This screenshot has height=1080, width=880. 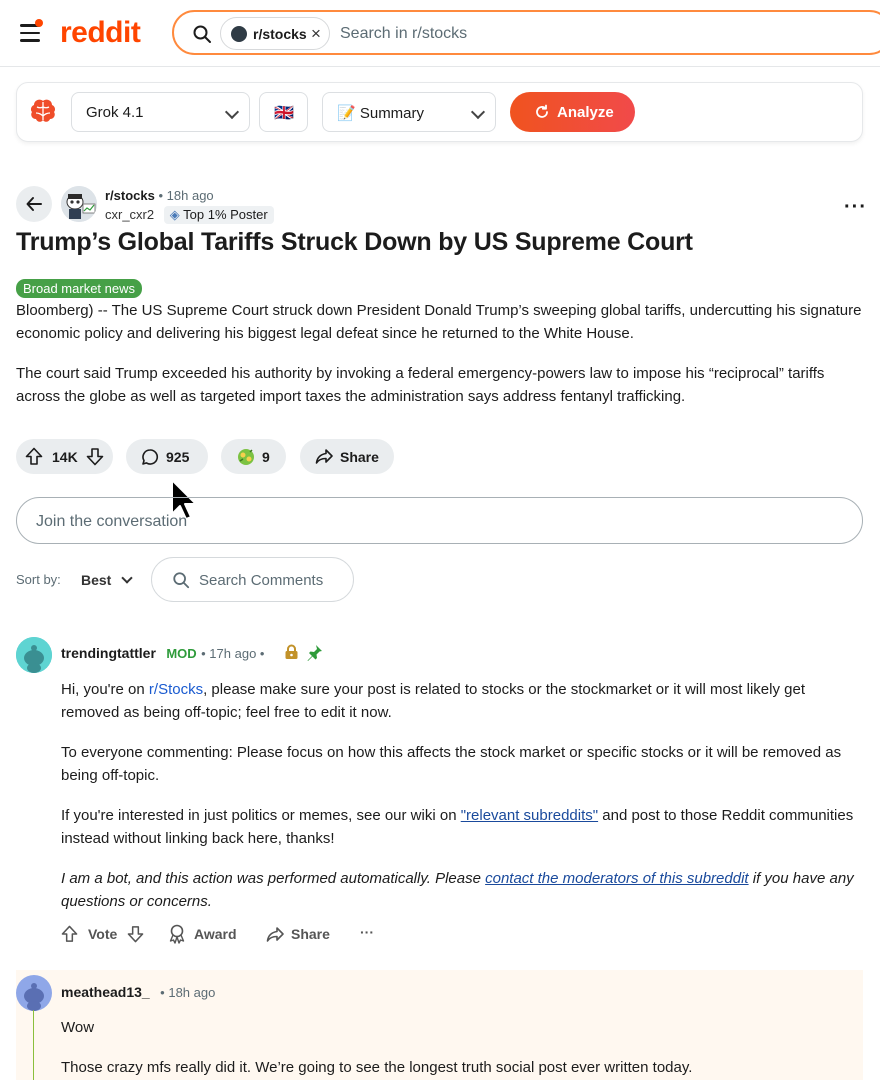 I want to click on award-count: 9, so click(x=266, y=457).